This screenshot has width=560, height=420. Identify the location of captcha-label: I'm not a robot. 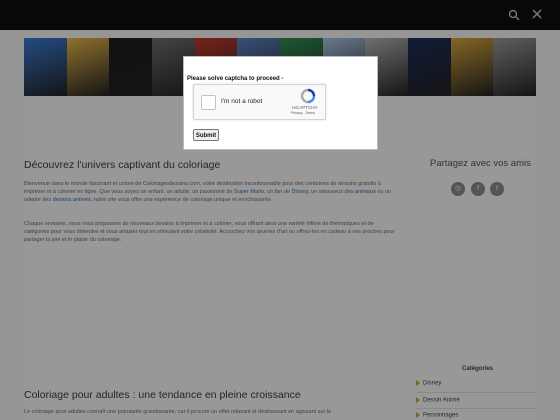
(242, 101).